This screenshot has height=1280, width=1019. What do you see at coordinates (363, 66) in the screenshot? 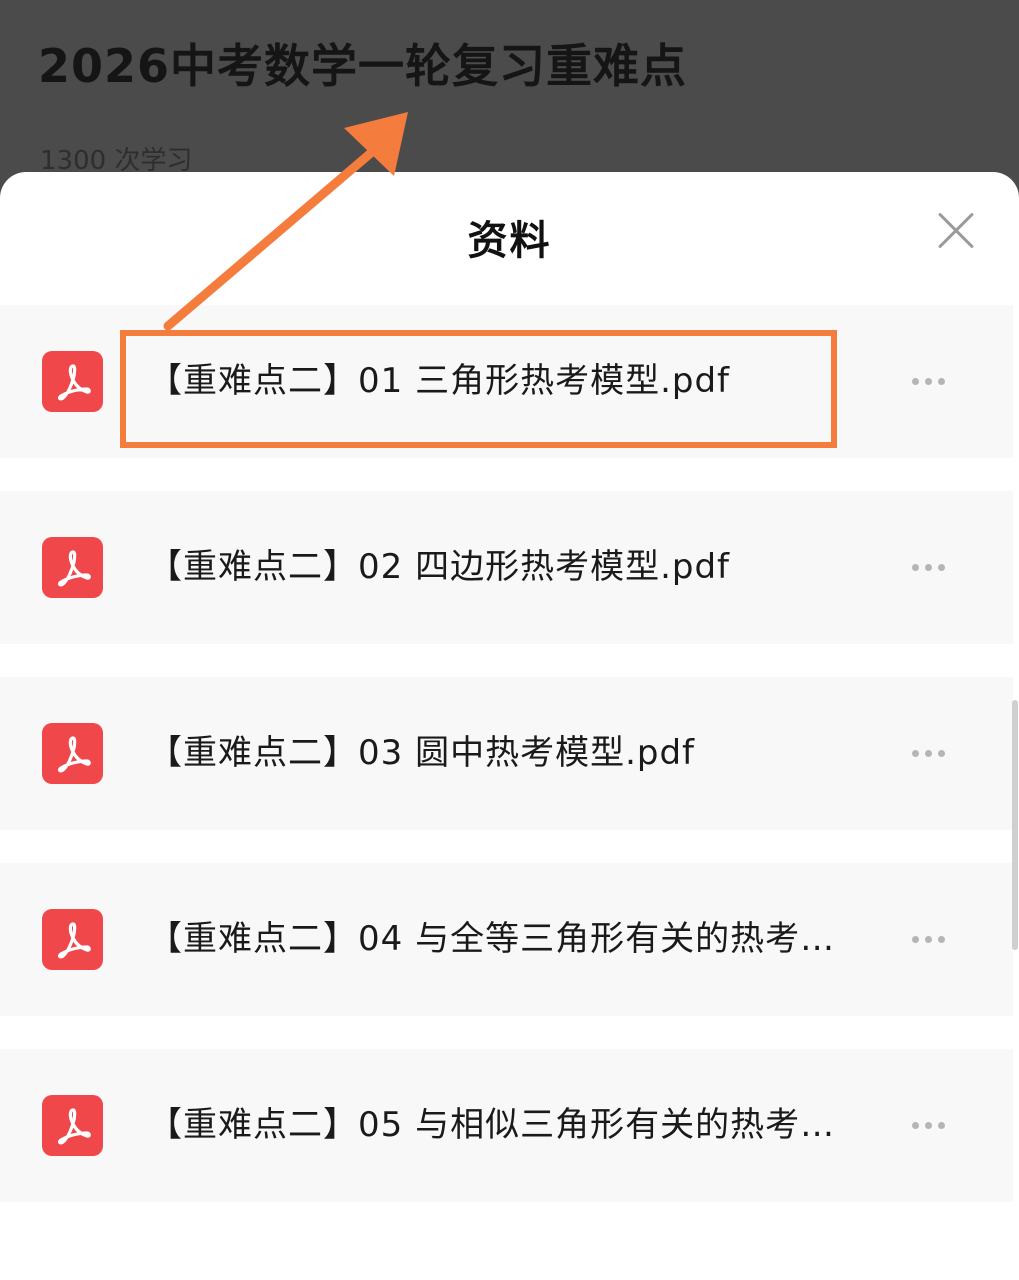
I see `course-title: 2026中考数学一轮复习重难点` at bounding box center [363, 66].